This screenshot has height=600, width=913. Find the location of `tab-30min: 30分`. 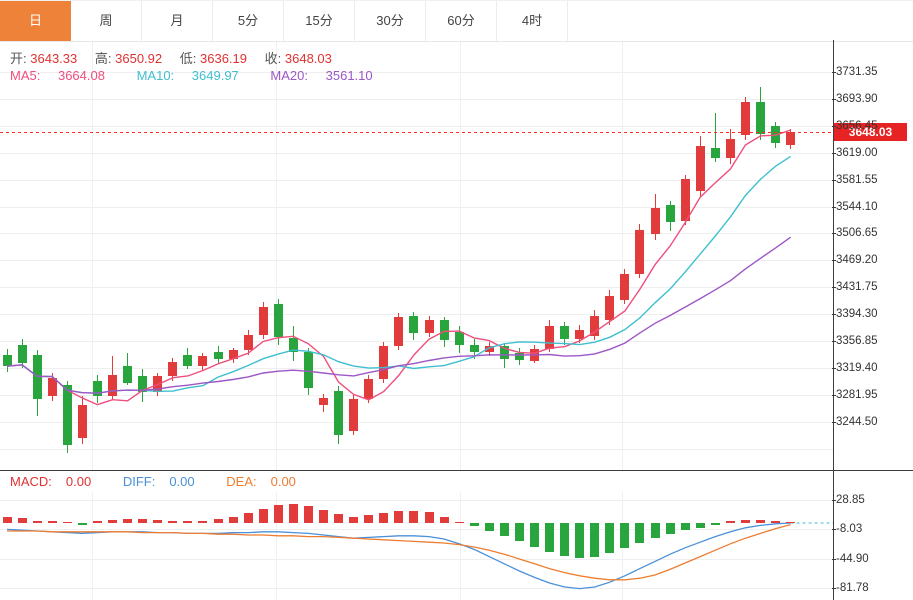

tab-30min: 30分 is located at coordinates (390, 21).